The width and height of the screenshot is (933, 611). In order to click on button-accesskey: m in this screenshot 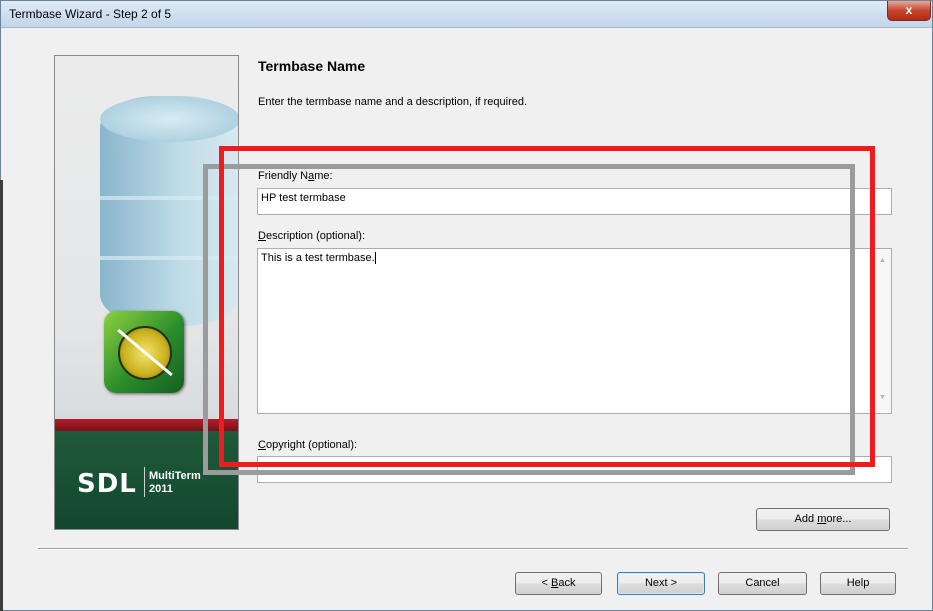, I will do `click(822, 519)`.